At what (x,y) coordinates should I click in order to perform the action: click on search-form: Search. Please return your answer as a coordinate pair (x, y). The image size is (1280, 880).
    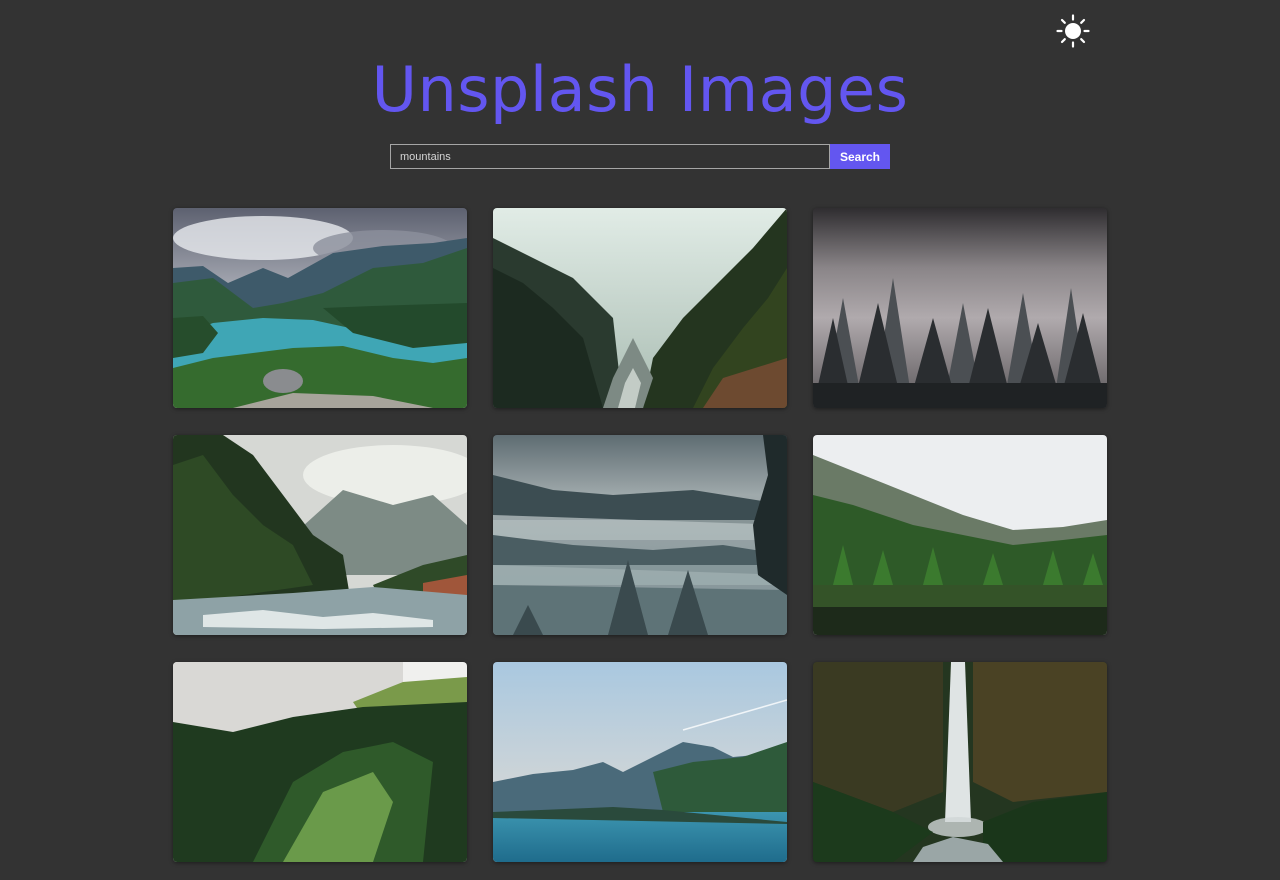
    Looking at the image, I should click on (640, 156).